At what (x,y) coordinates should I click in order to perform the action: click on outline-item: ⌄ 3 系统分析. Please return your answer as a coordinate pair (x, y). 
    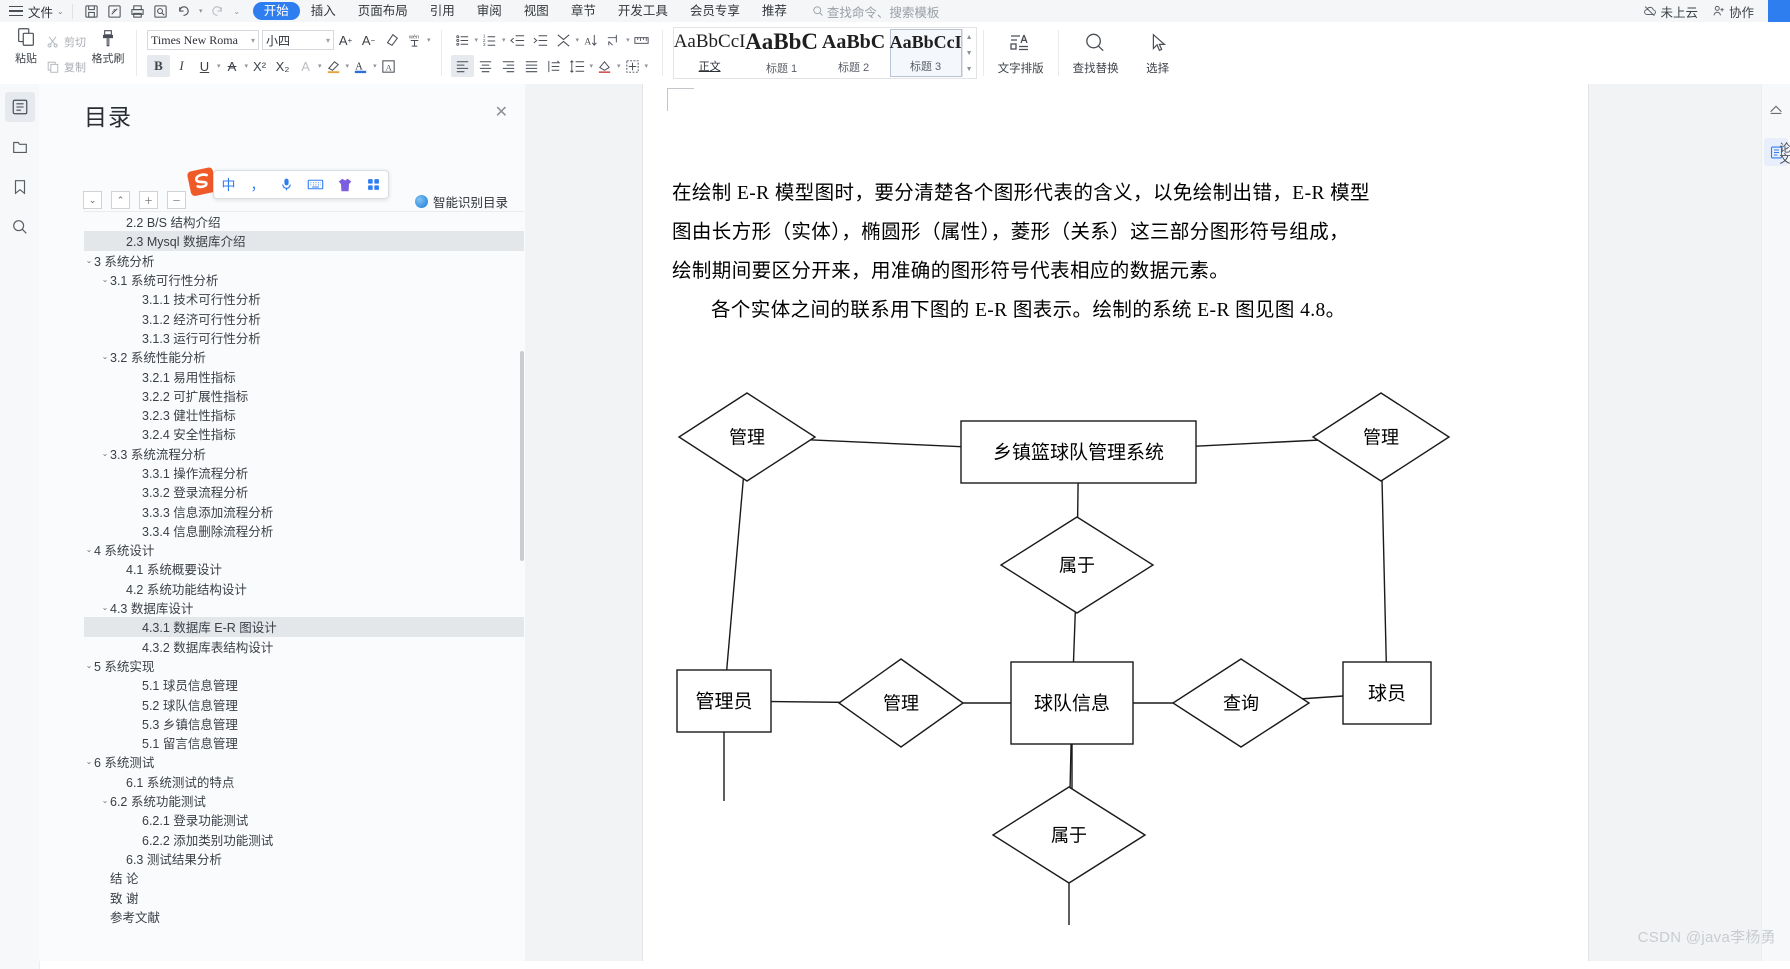
    Looking at the image, I should click on (304, 260).